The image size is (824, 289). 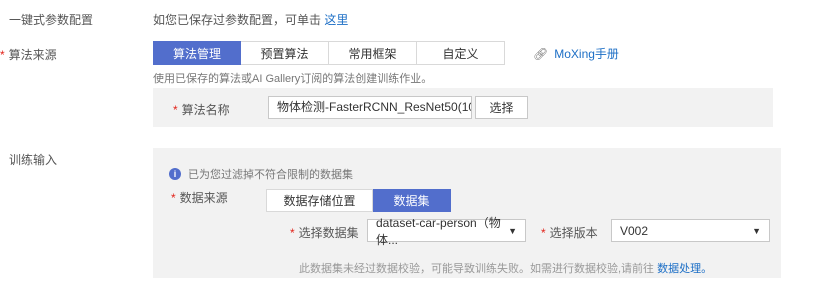 I want to click on dataset-warning-text: 此数据集未经过数据校验，可能导致训练失败。如需进行数据校验,请前往, so click(x=477, y=269).